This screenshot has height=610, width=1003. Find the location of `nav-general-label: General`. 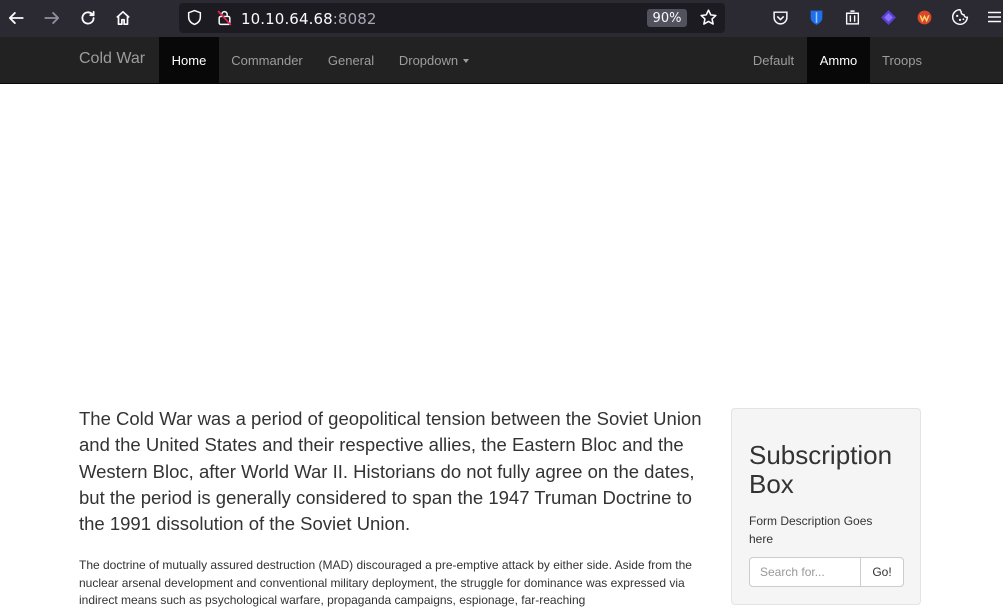

nav-general-label: General is located at coordinates (351, 60).